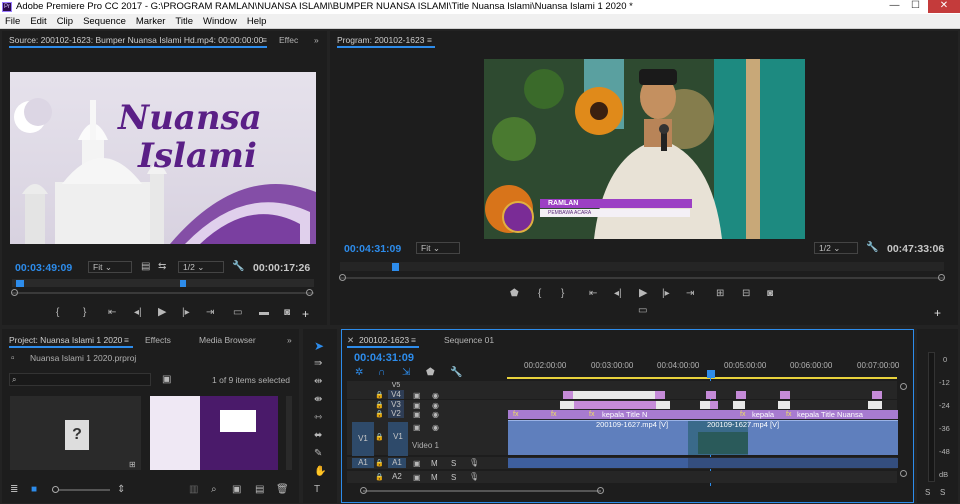 The height and width of the screenshot is (504, 960). Describe the element at coordinates (163, 293) in the screenshot. I see `source-zoom-bar` at that location.